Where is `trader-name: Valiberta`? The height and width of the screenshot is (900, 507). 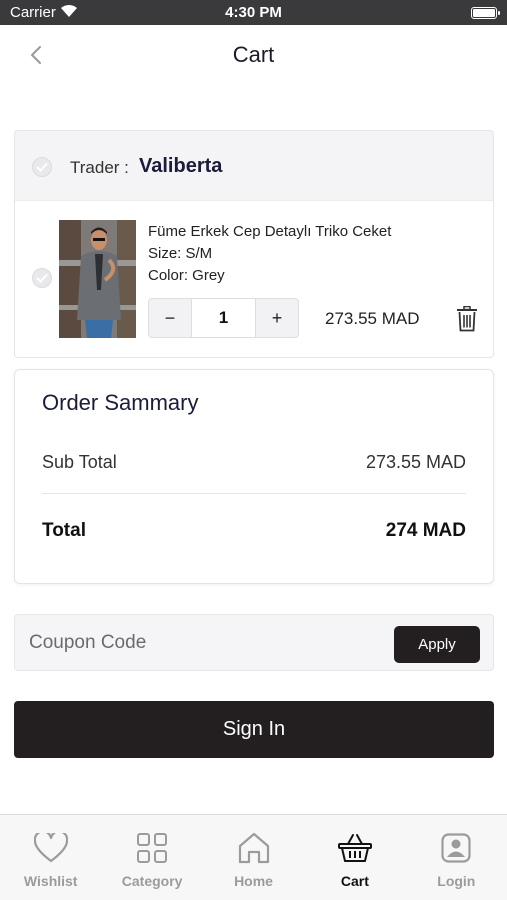
trader-name: Valiberta is located at coordinates (180, 166).